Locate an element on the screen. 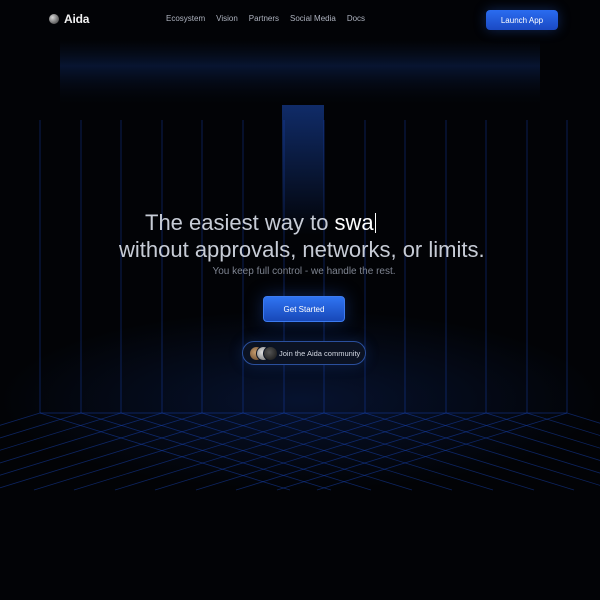 This screenshot has height=600, width=600. nav-link-docs: Docs is located at coordinates (356, 18).